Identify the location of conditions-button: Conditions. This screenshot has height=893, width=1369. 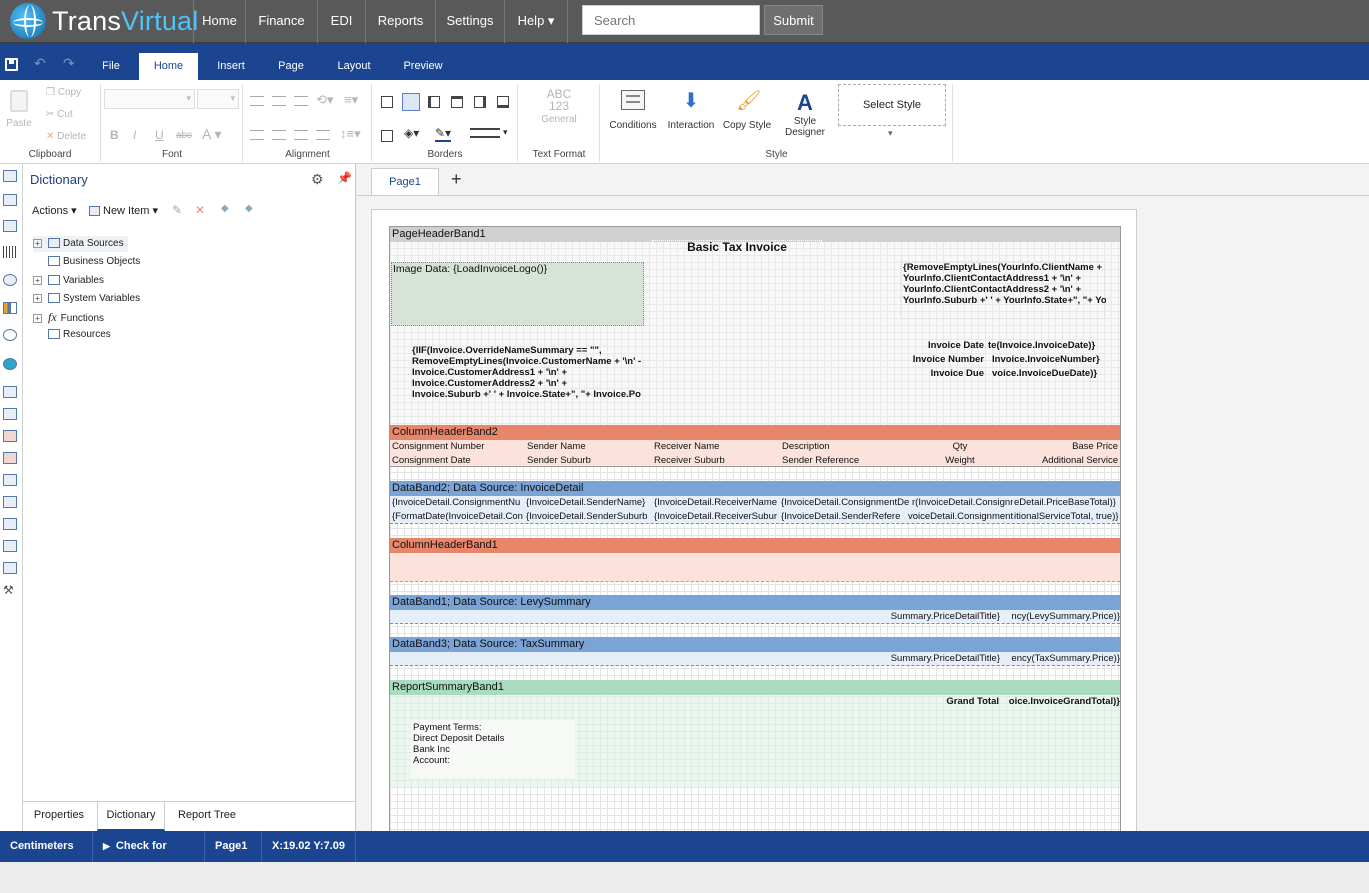
(633, 110).